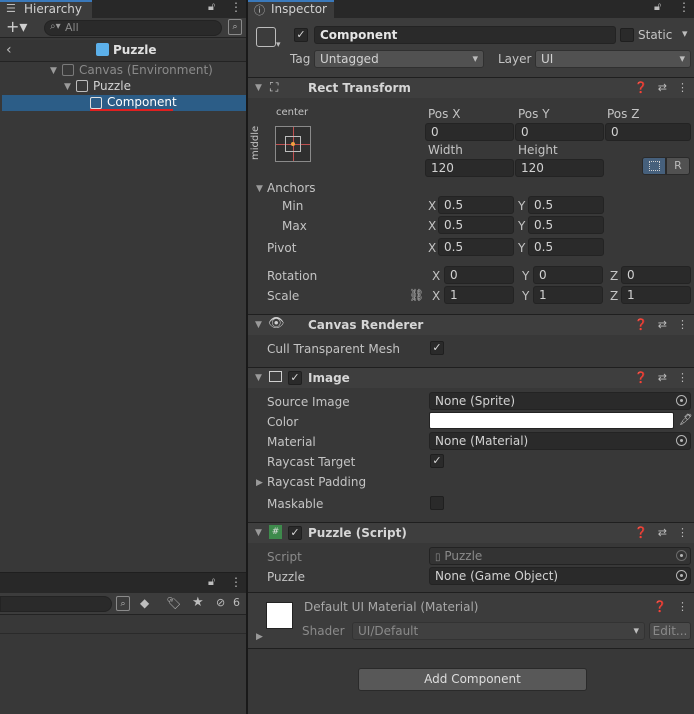 Image resolution: width=694 pixels, height=714 pixels. What do you see at coordinates (476, 247) in the screenshot?
I see `pivot-x-field: 0.5` at bounding box center [476, 247].